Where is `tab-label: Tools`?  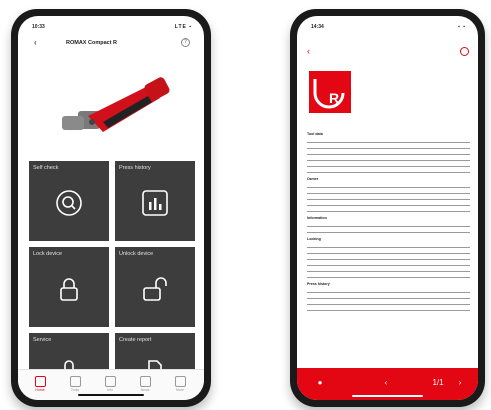 tab-label: Tools is located at coordinates (75, 390).